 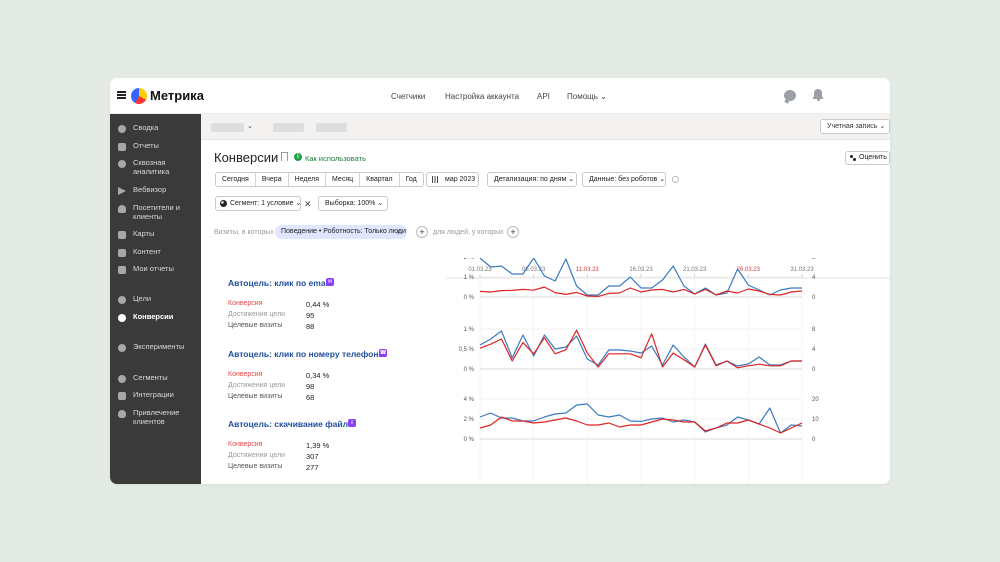 I want to click on left-axis-tick-label: 0 %, so click(x=469, y=298).